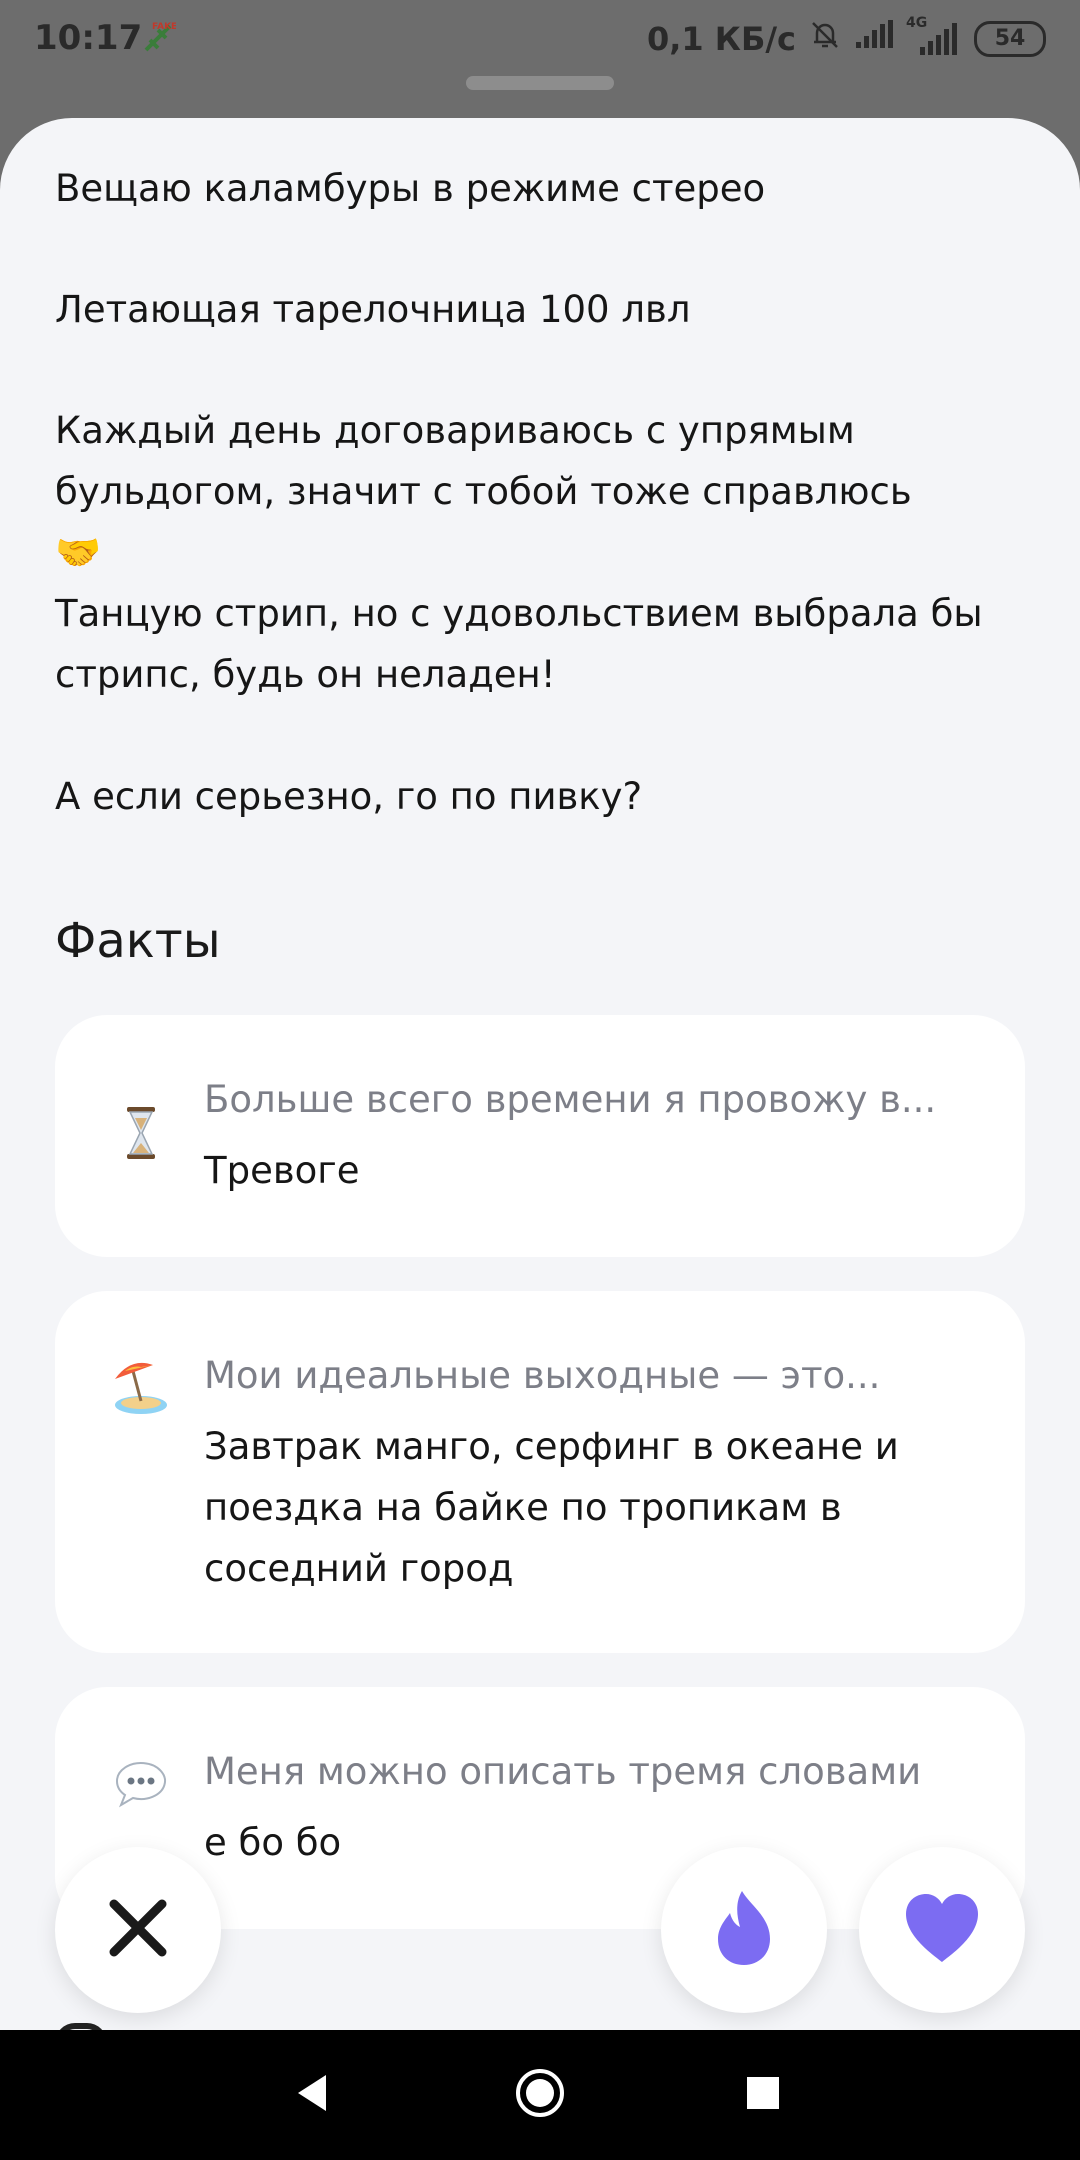 This screenshot has width=1080, height=2160. I want to click on nav-recents-button, so click(763, 2095).